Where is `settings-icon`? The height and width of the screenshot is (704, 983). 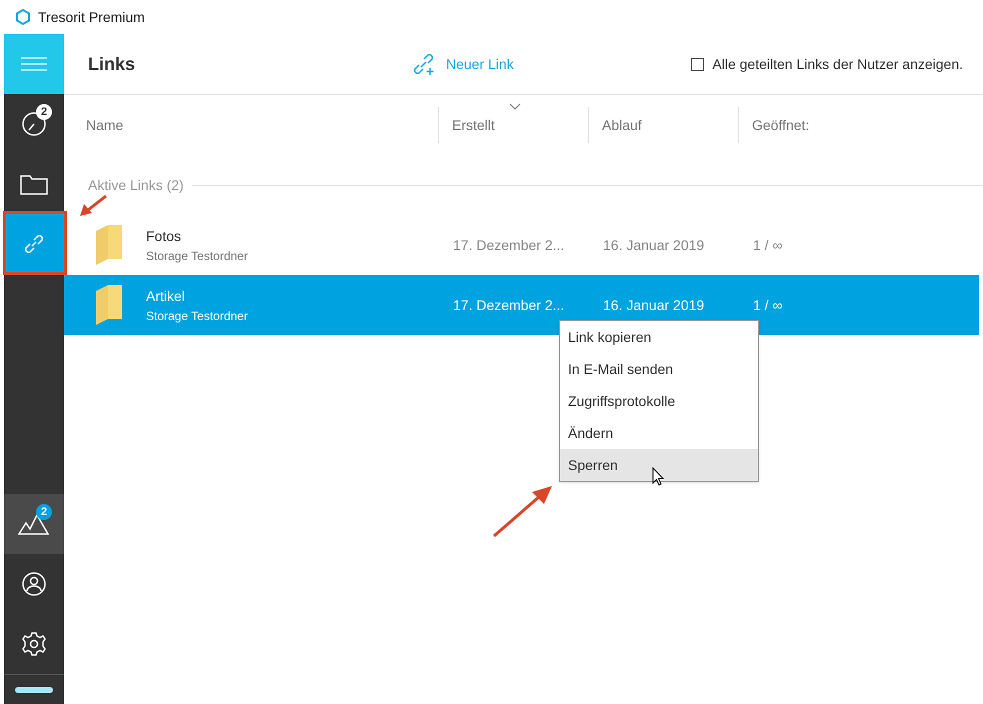 settings-icon is located at coordinates (34, 644).